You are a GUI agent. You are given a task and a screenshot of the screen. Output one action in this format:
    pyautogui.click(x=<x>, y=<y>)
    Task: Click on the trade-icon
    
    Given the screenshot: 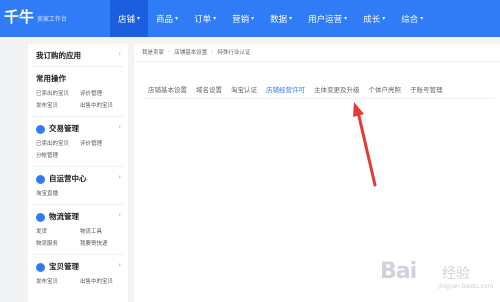 What is the action you would take?
    pyautogui.click(x=40, y=129)
    